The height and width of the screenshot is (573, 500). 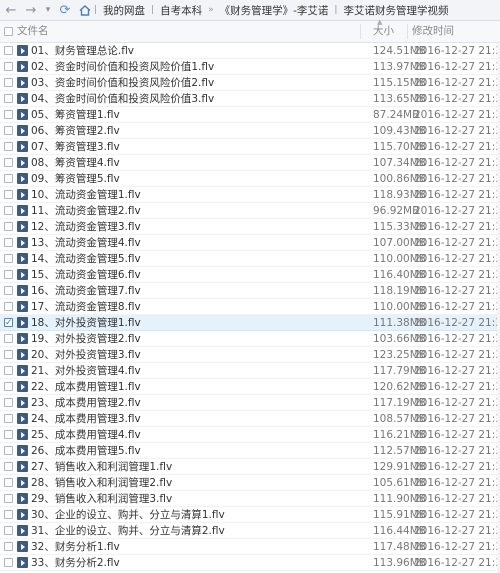 I want to click on file-name: 14、流动资金管理5.flv, so click(x=86, y=259).